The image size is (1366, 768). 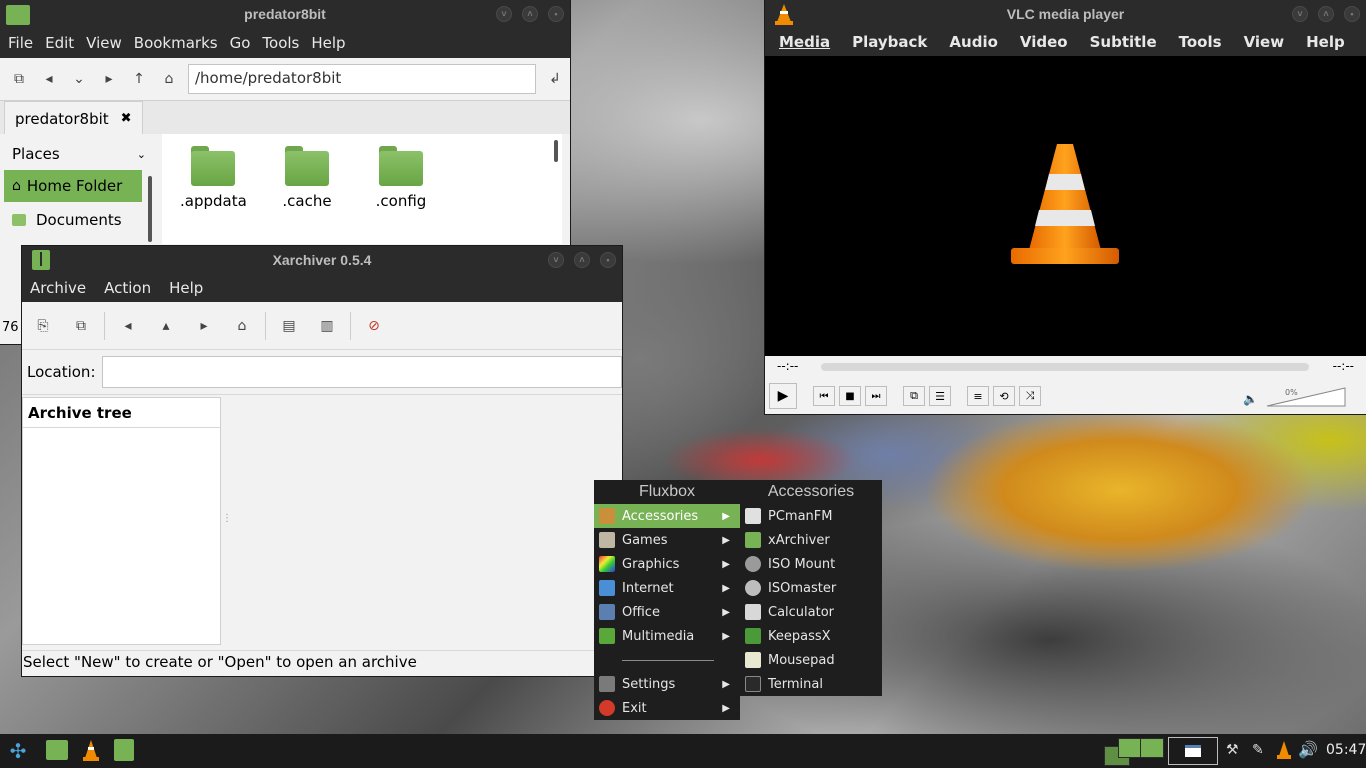 What do you see at coordinates (811, 684) in the screenshot?
I see `menu-item-terminal: Terminal` at bounding box center [811, 684].